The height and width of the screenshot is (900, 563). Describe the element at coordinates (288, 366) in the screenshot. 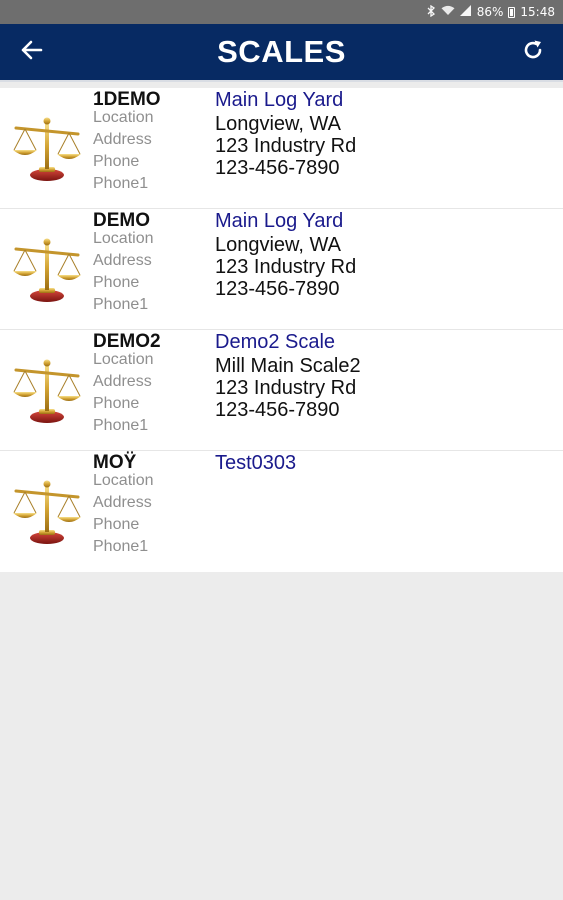

I see `location-value: Mill Main Scale2` at that location.